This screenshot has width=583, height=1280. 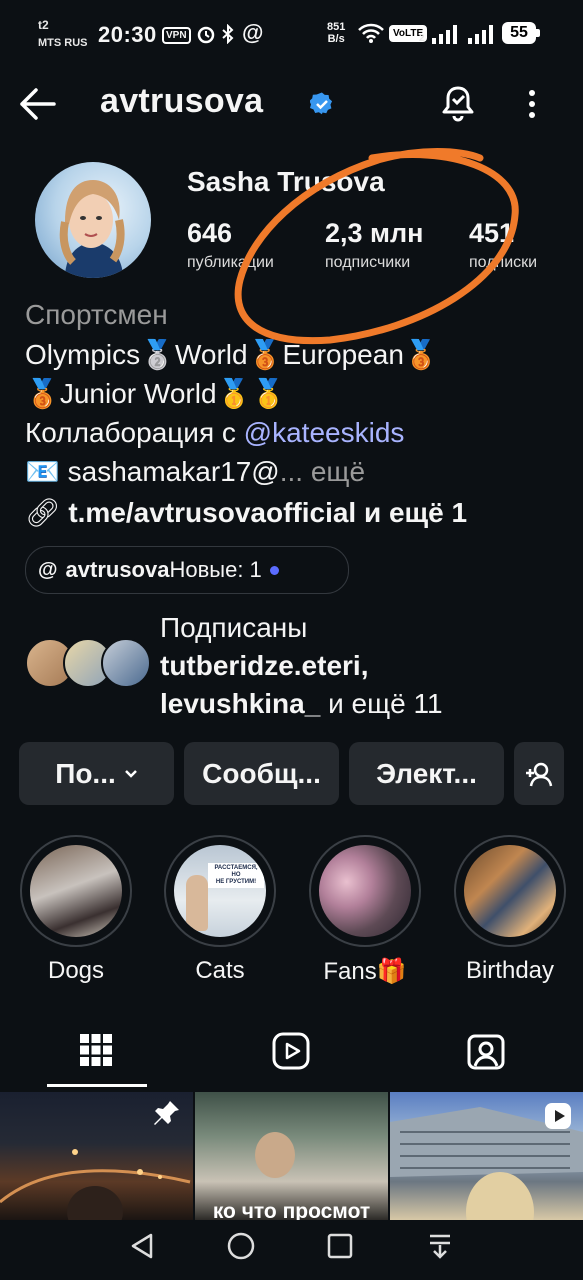 I want to click on highlight-fans: Fans🎁, so click(x=365, y=910).